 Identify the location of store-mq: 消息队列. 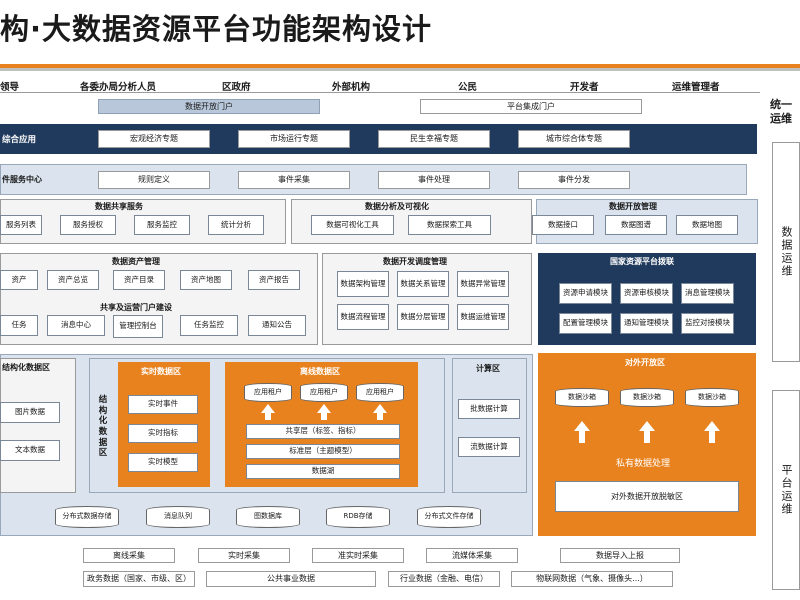
(178, 517).